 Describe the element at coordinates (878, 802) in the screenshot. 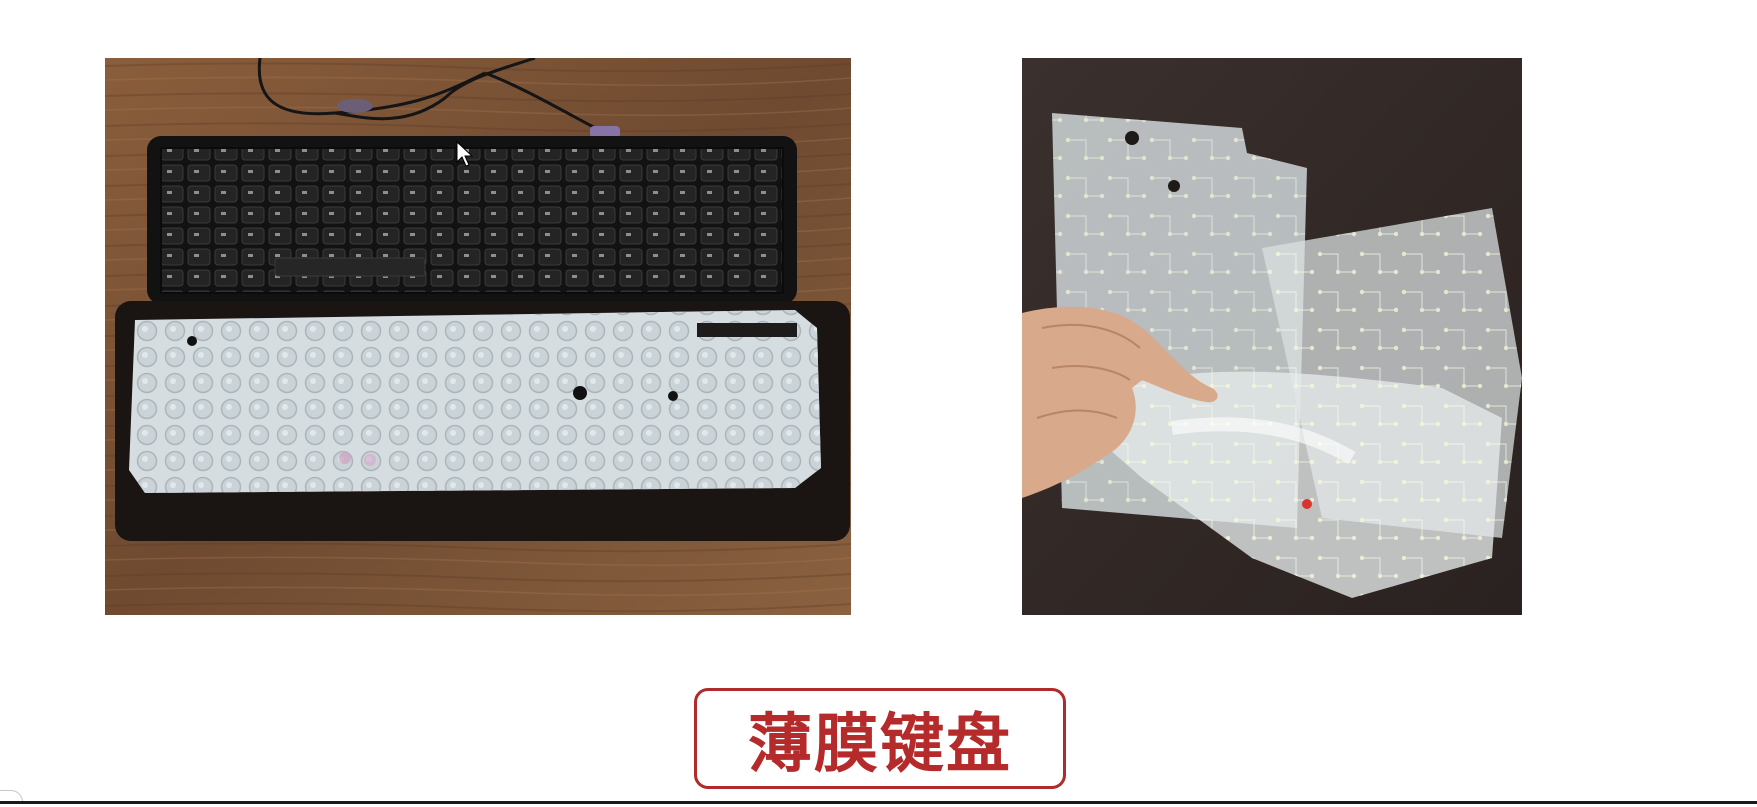

I see `bottom-divider` at that location.